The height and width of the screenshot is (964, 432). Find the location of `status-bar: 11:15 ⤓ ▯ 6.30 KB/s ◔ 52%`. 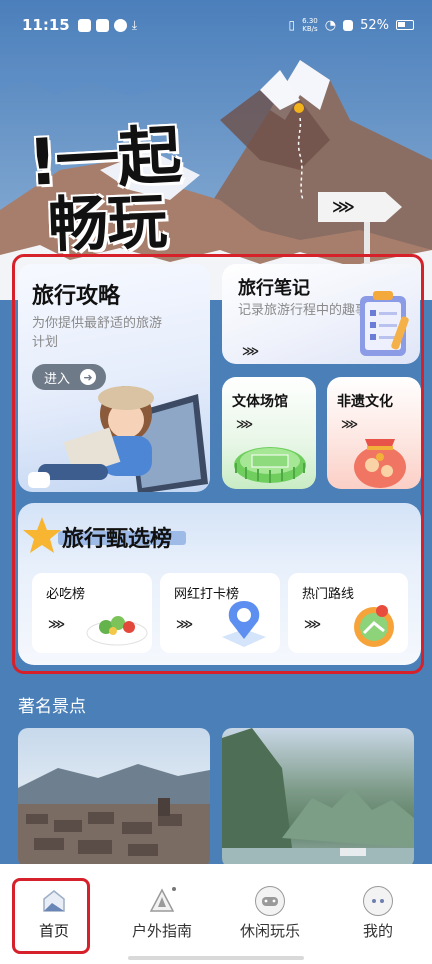

status-bar: 11:15 ⤓ ▯ 6.30 KB/s ◔ 52% is located at coordinates (216, 25).